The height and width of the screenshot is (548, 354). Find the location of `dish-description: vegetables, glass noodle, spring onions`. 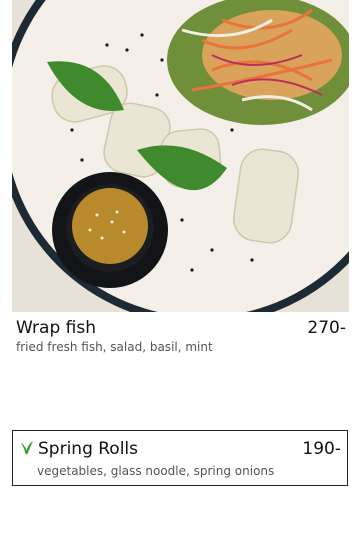

dish-description: vegetables, glass noodle, spring onions is located at coordinates (156, 471).